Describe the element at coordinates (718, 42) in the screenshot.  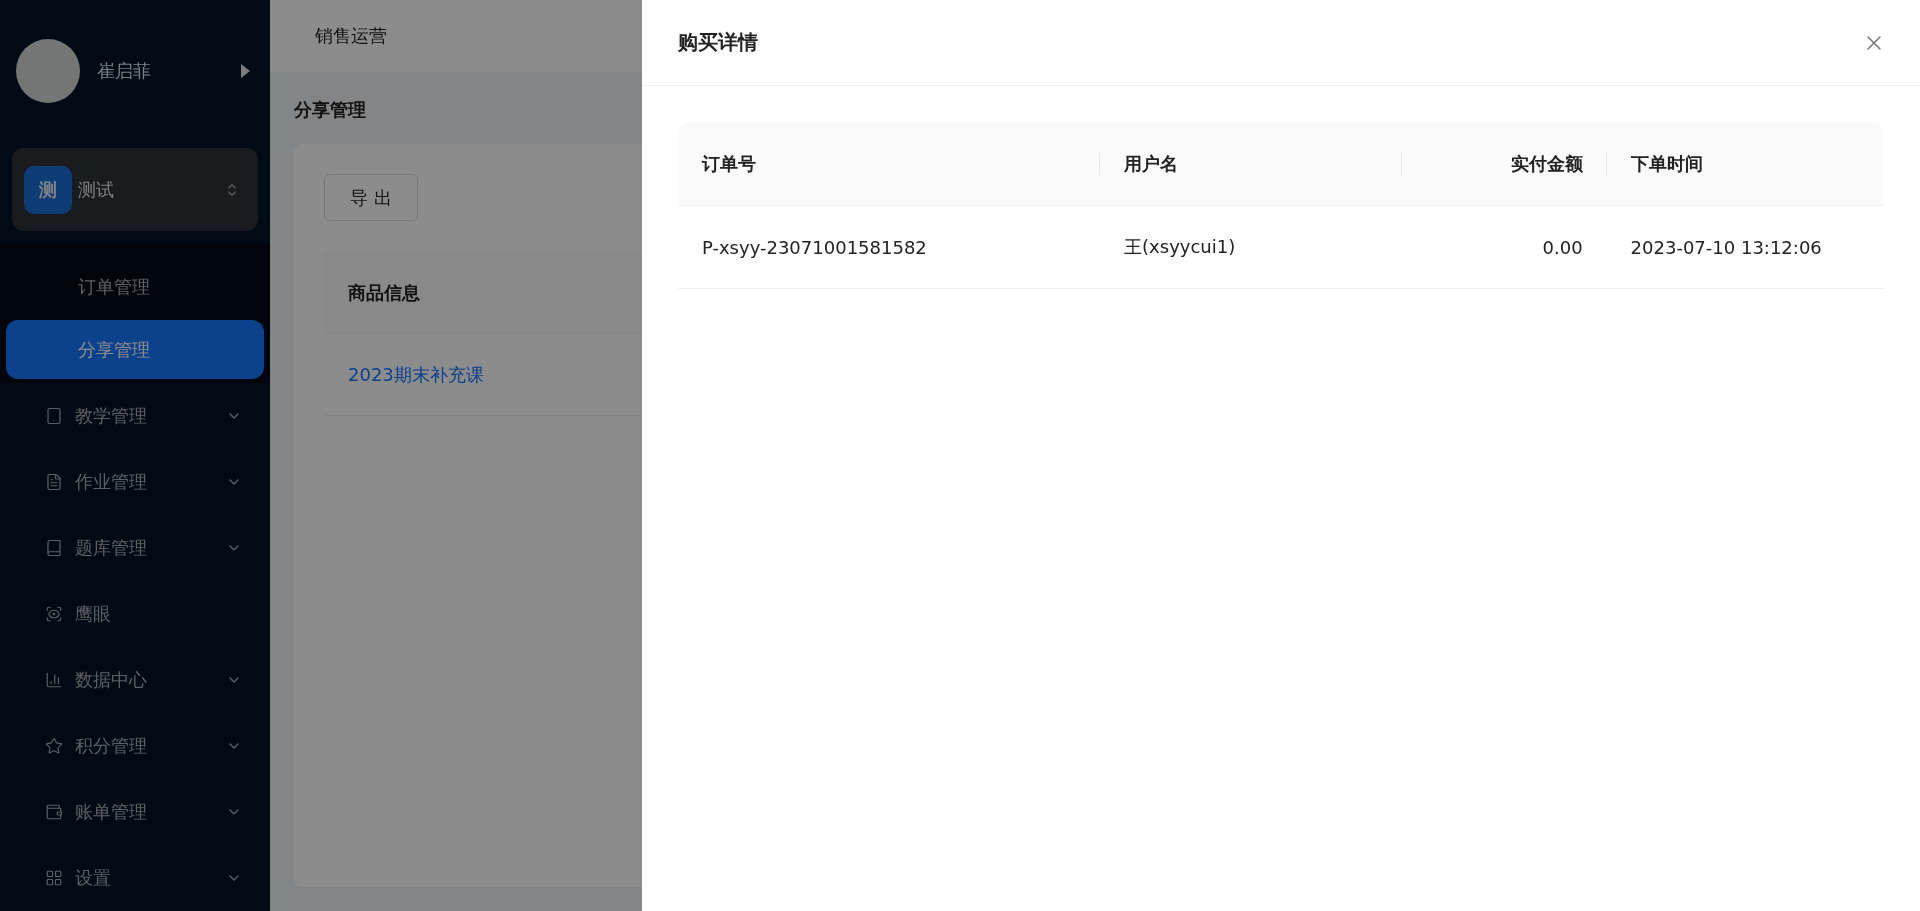
I see `drawer-title: 购买详情` at that location.